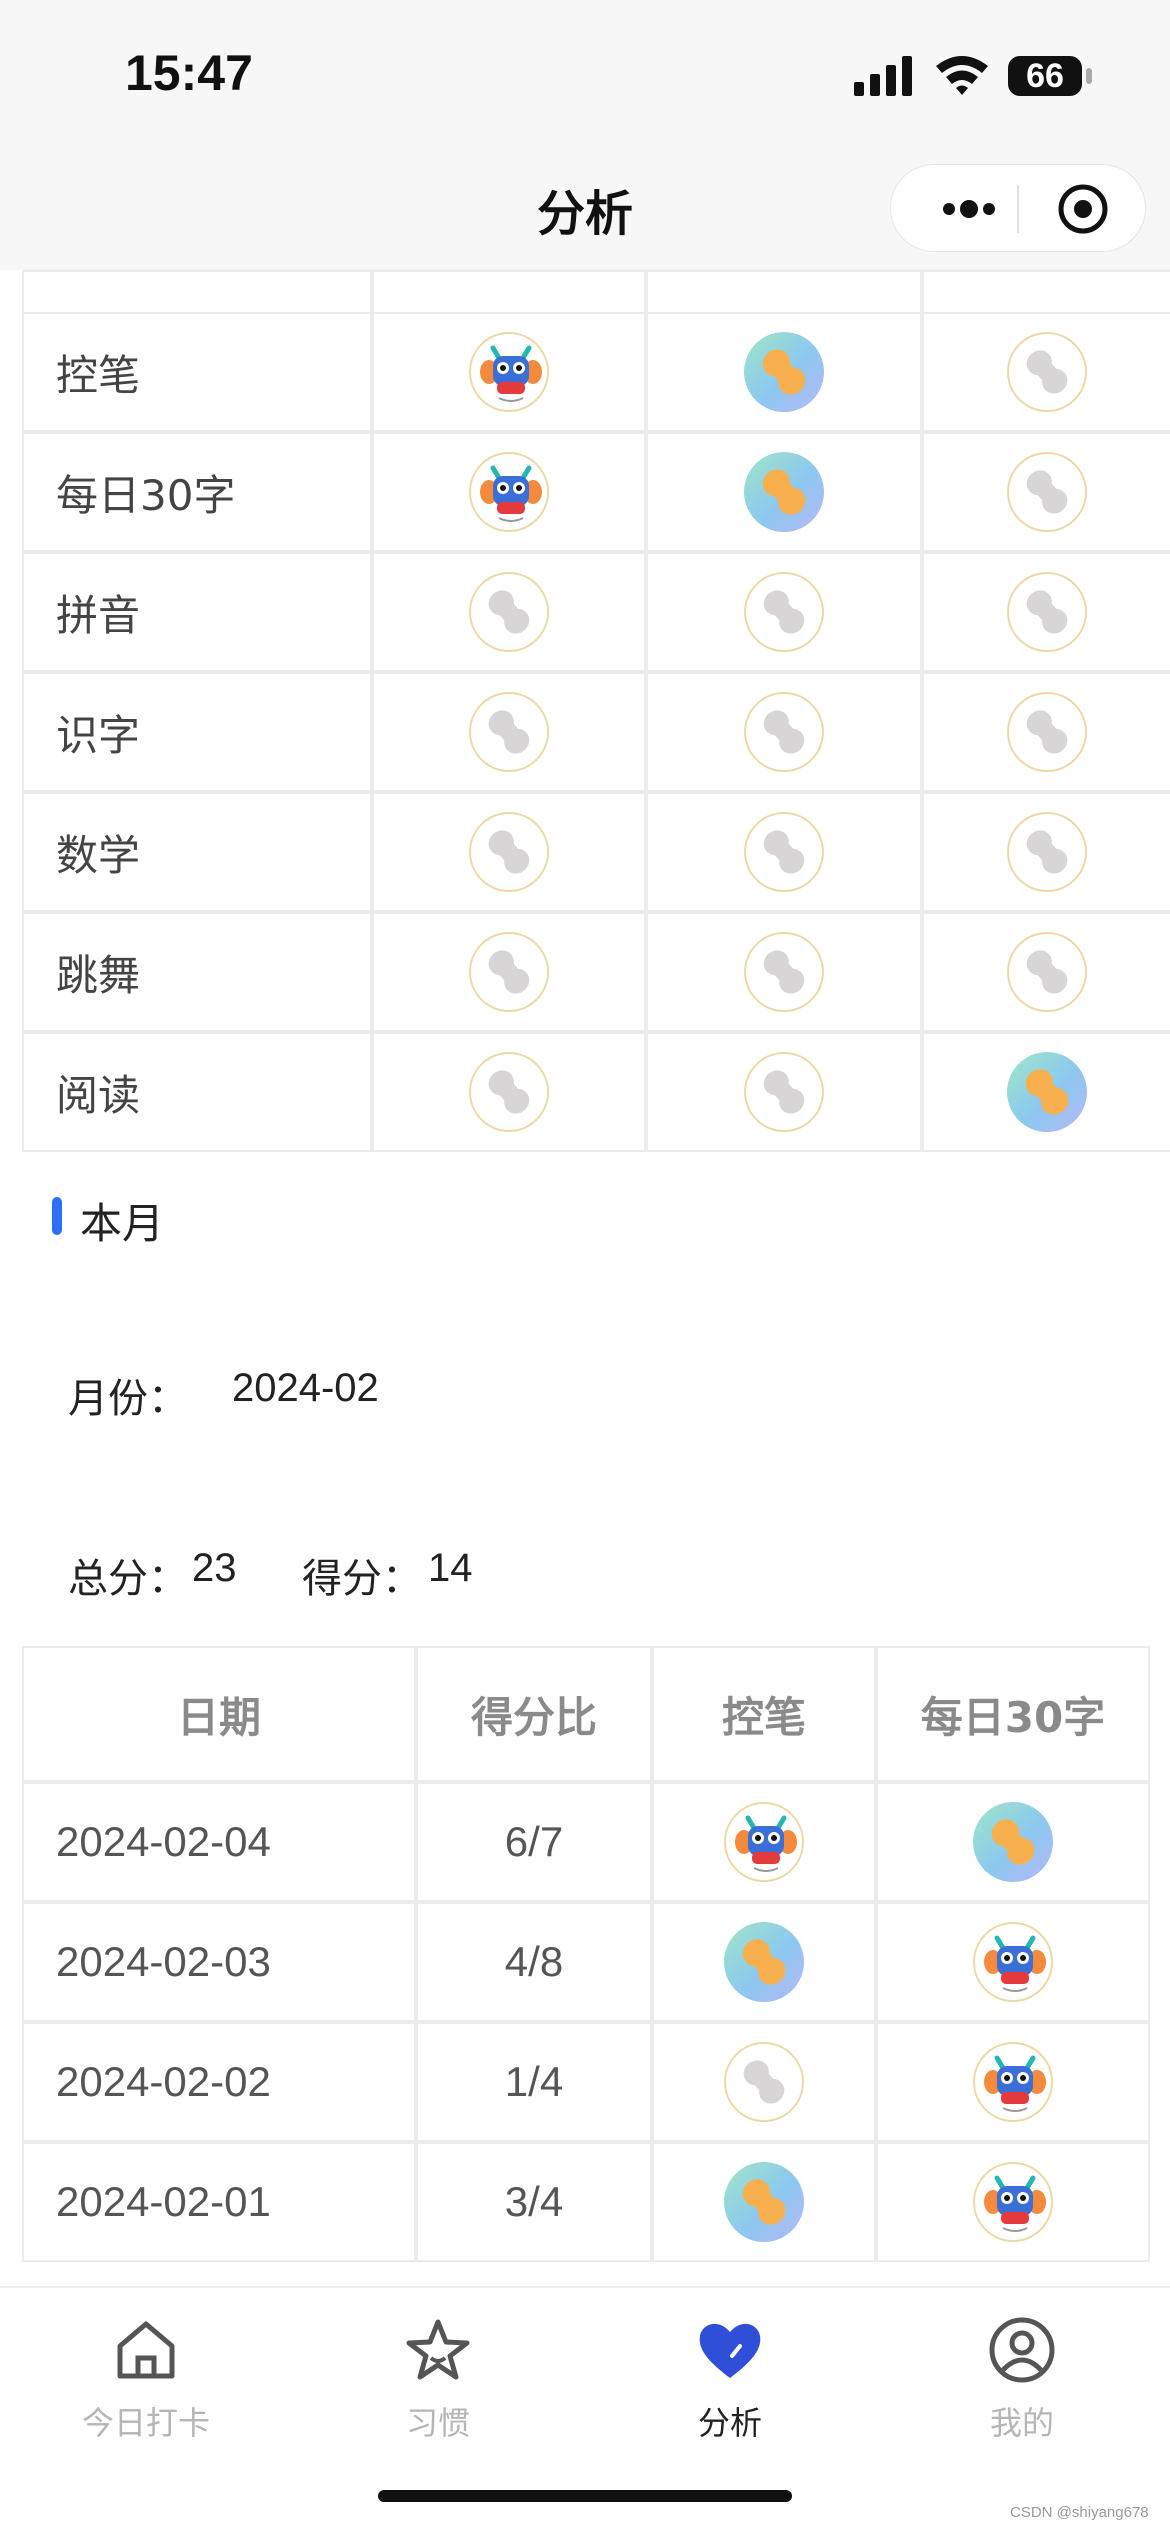 The height and width of the screenshot is (2532, 1170). I want to click on tab-habits: 习惯, so click(438, 2375).